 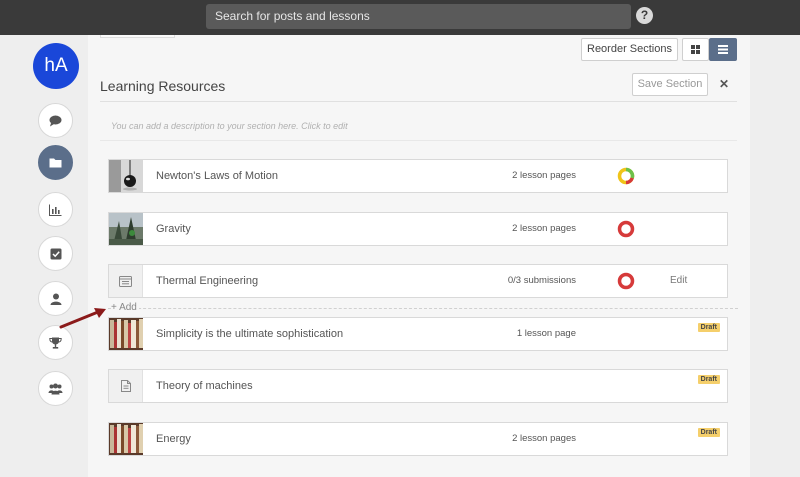 I want to click on lesson-row: Energy 2 lesson pages Draft, so click(x=418, y=439).